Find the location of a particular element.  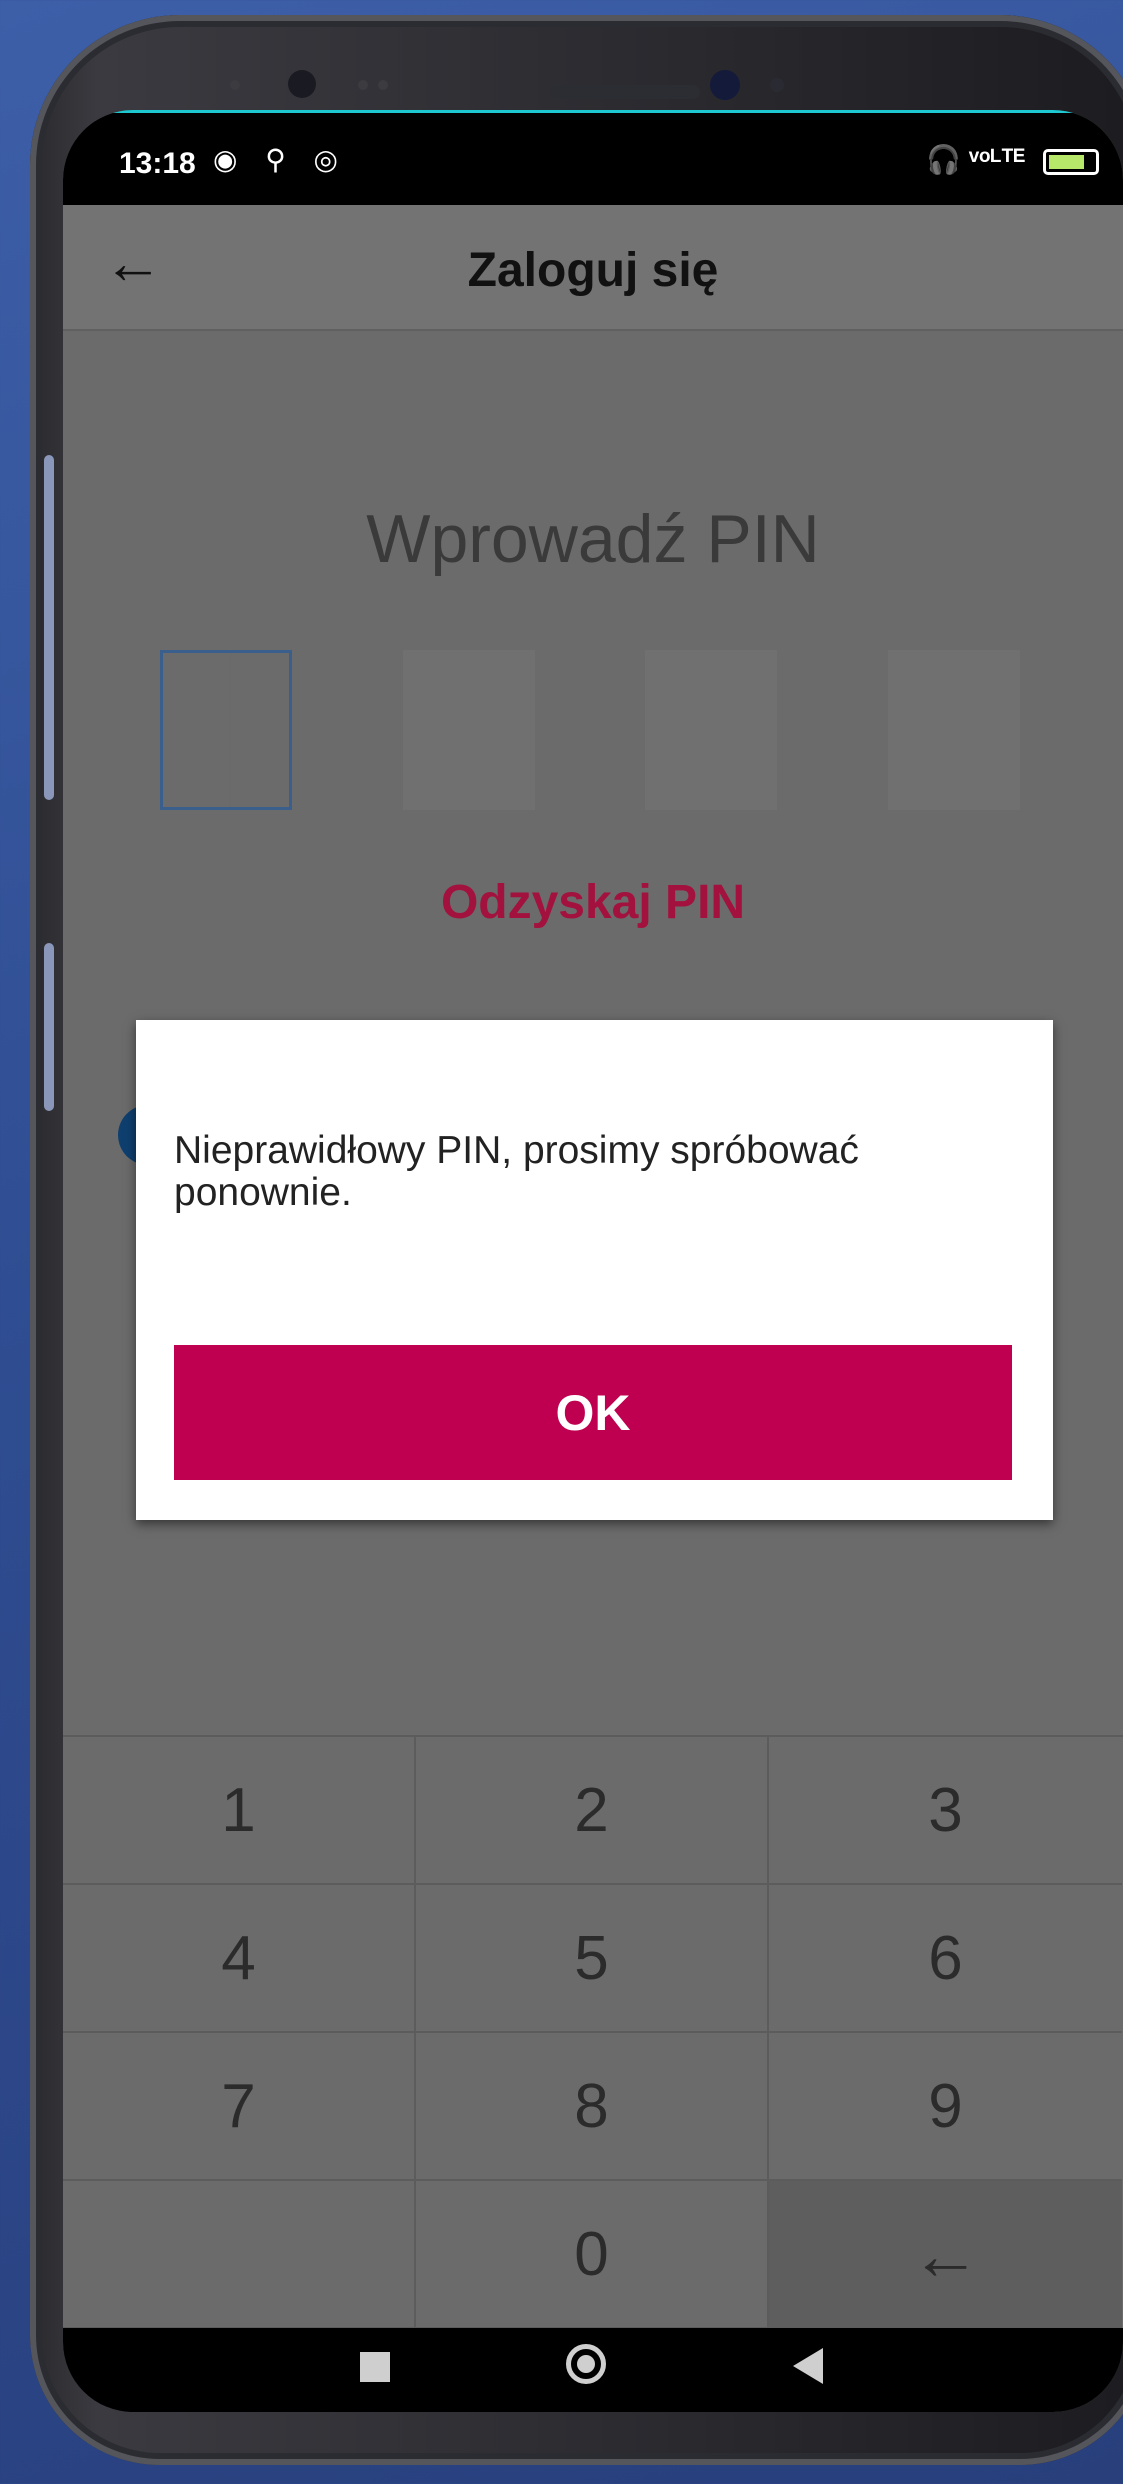

key-0: 0 is located at coordinates (592, 2255).